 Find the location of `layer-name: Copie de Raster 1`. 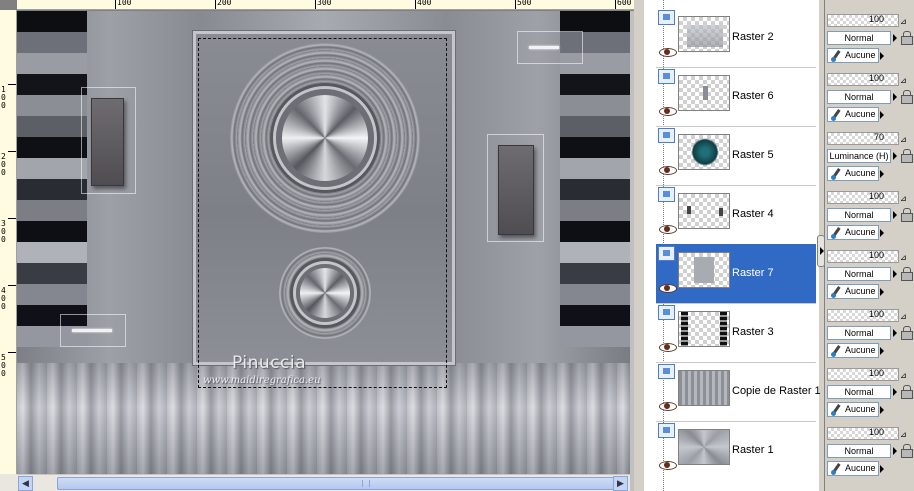

layer-name: Copie de Raster 1 is located at coordinates (776, 391).